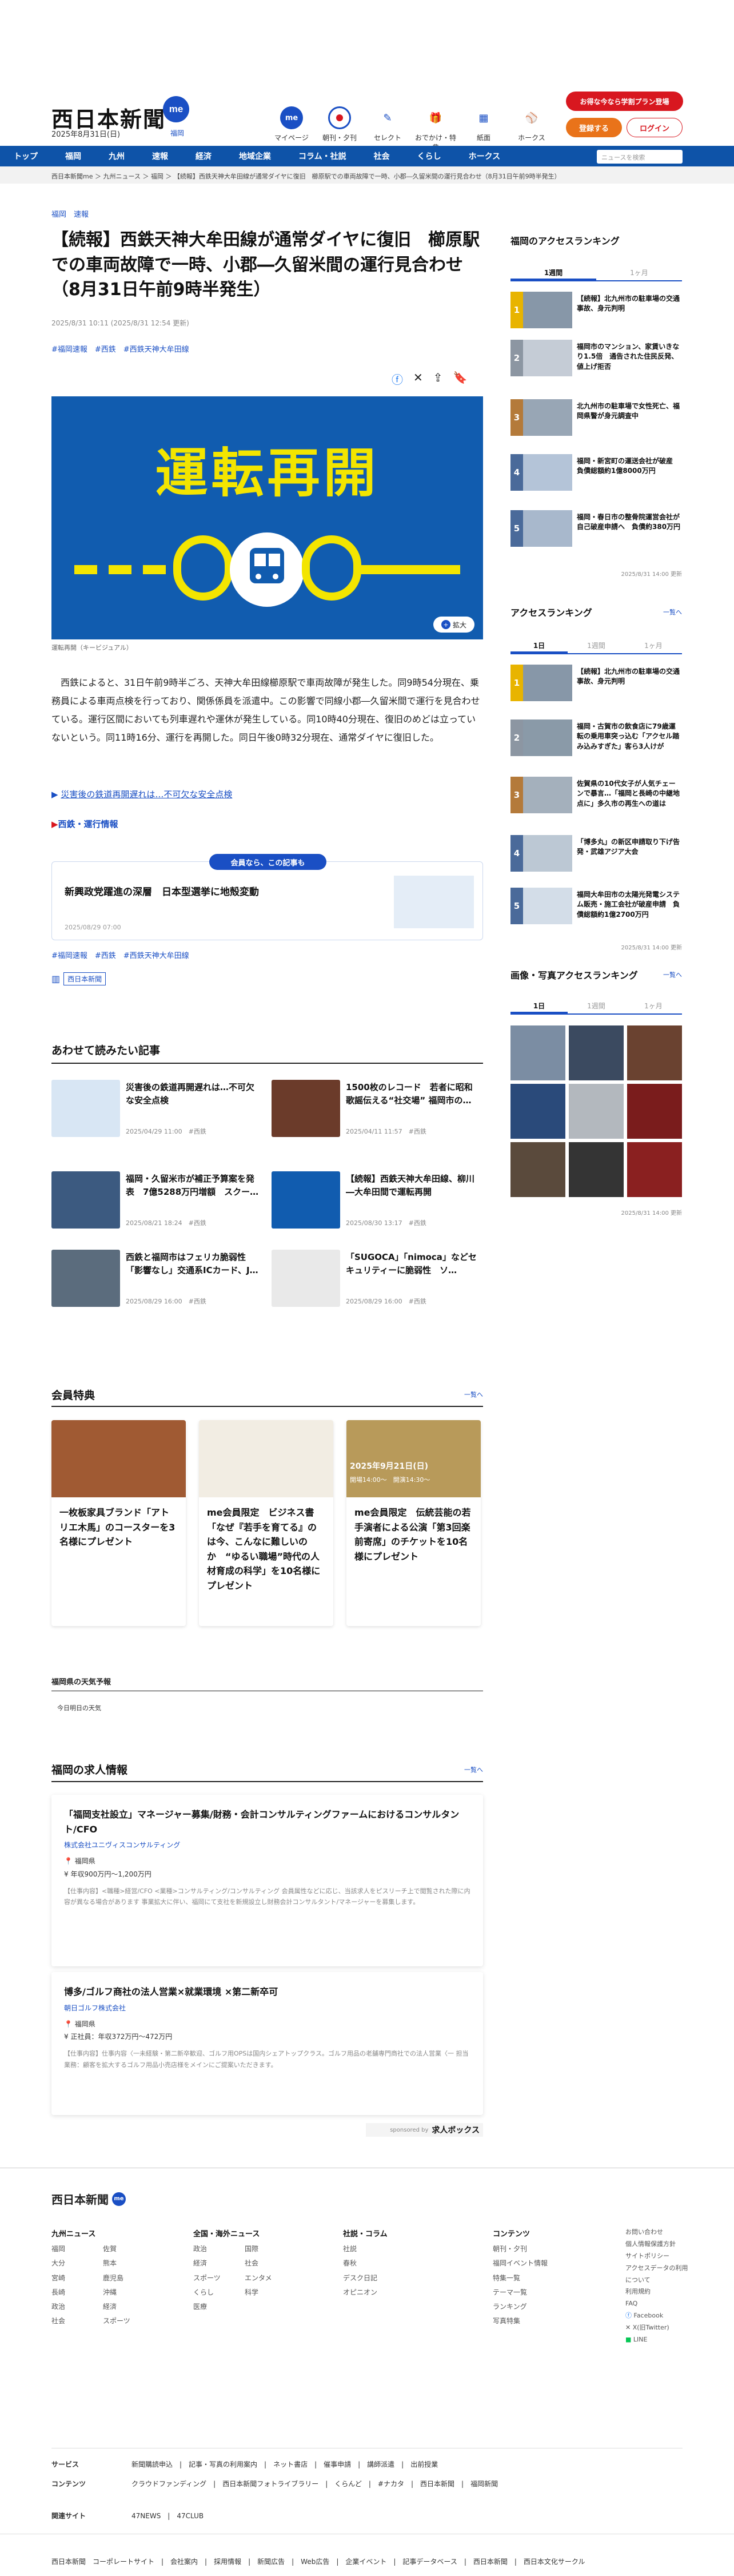 This screenshot has height=2576, width=734. What do you see at coordinates (116, 156) in the screenshot?
I see `nav-item-kyushu: 九州` at bounding box center [116, 156].